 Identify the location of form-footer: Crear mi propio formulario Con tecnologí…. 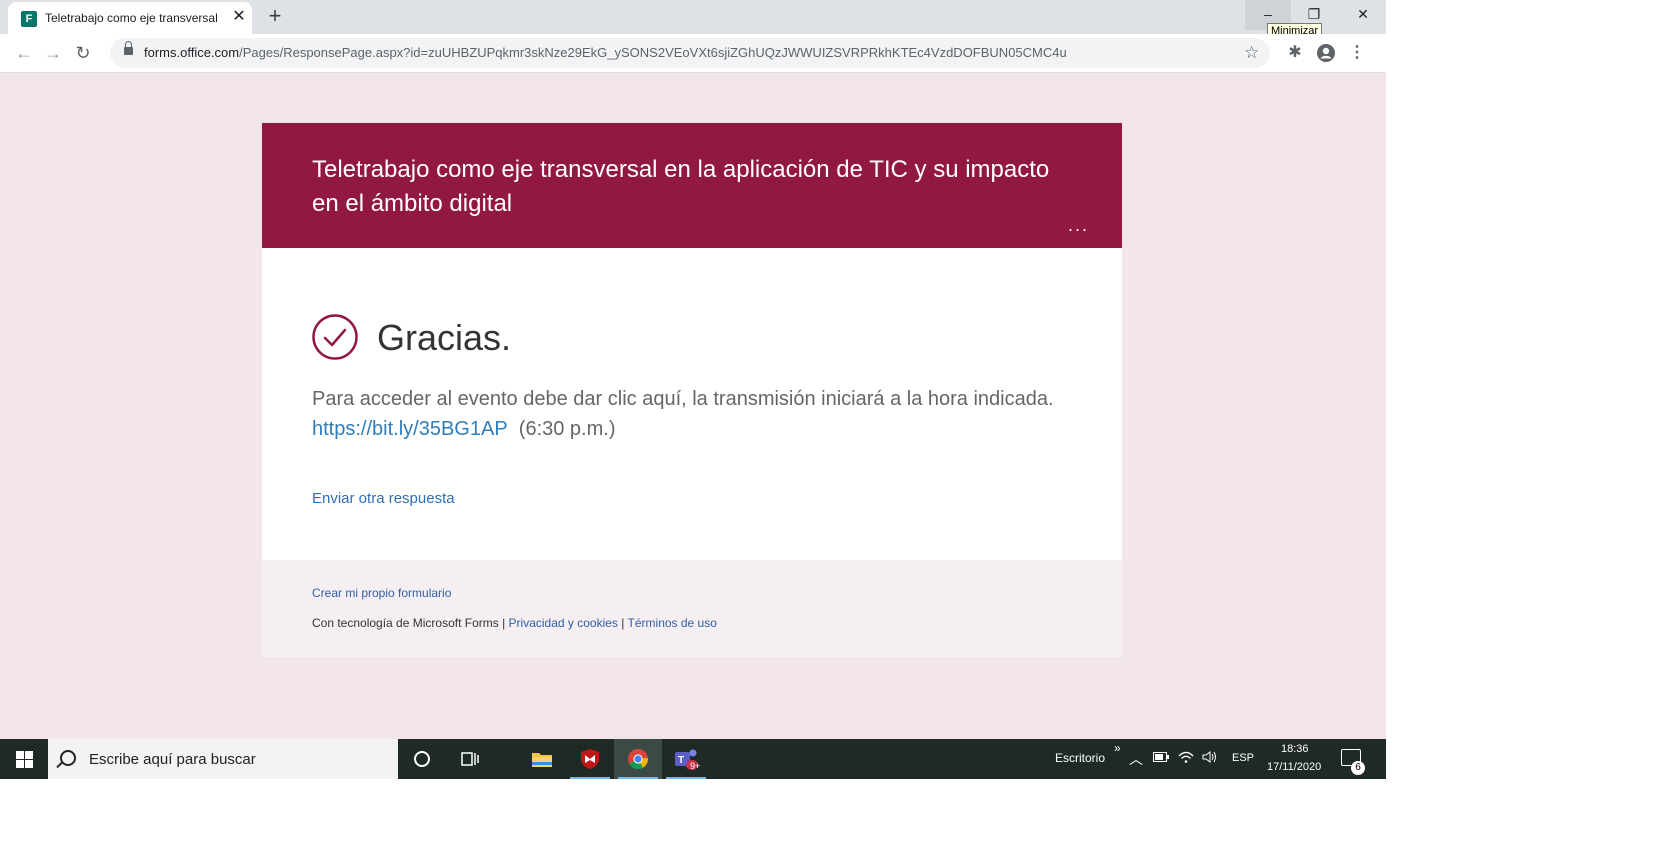
(692, 608).